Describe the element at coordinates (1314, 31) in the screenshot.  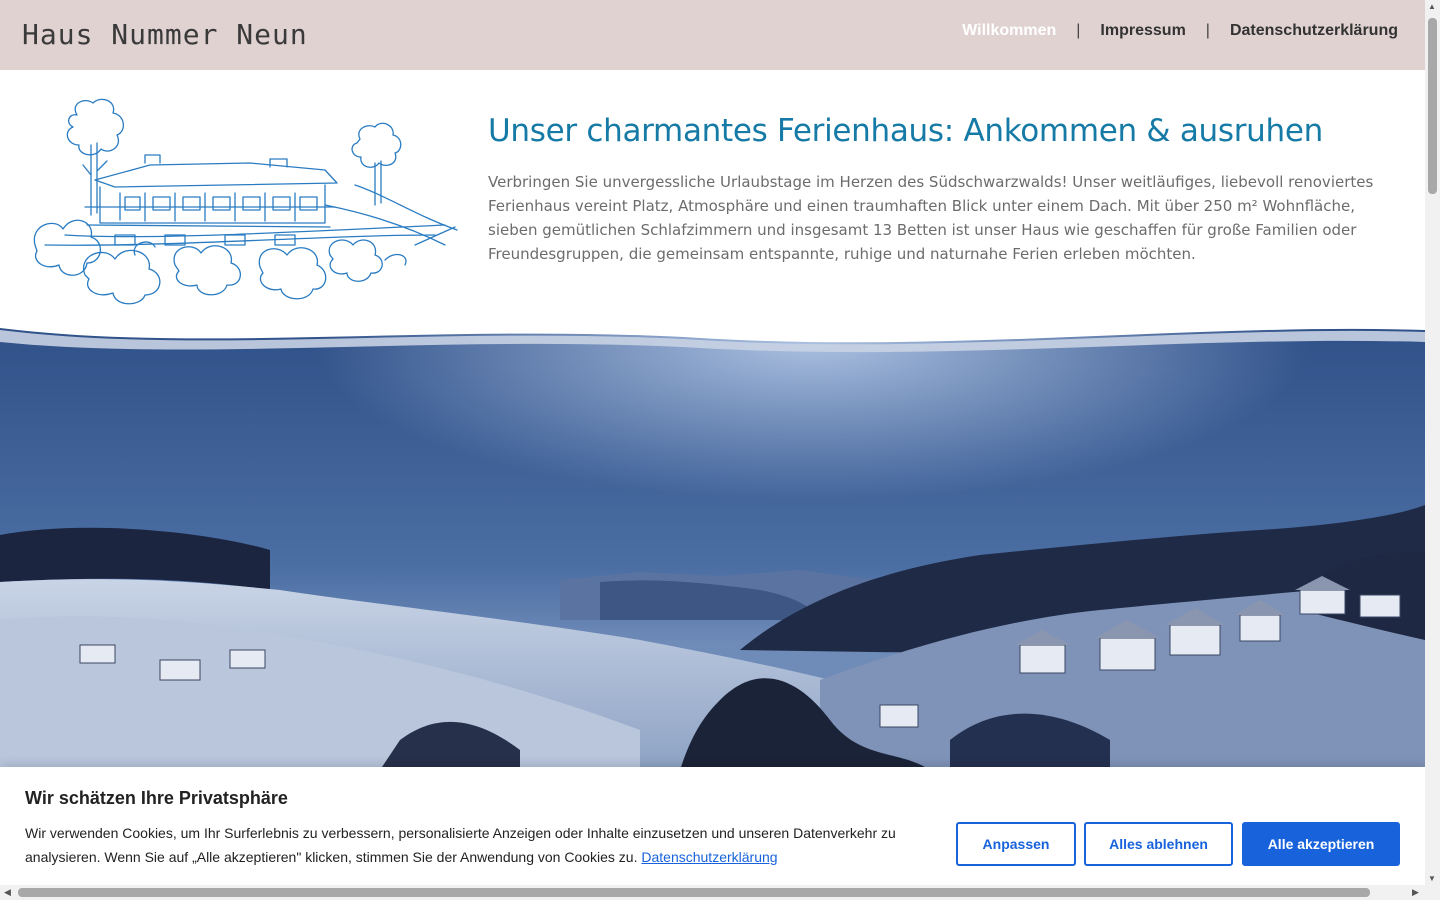
I see `nav-link-datenschutz: Datenschutzerklärung` at that location.